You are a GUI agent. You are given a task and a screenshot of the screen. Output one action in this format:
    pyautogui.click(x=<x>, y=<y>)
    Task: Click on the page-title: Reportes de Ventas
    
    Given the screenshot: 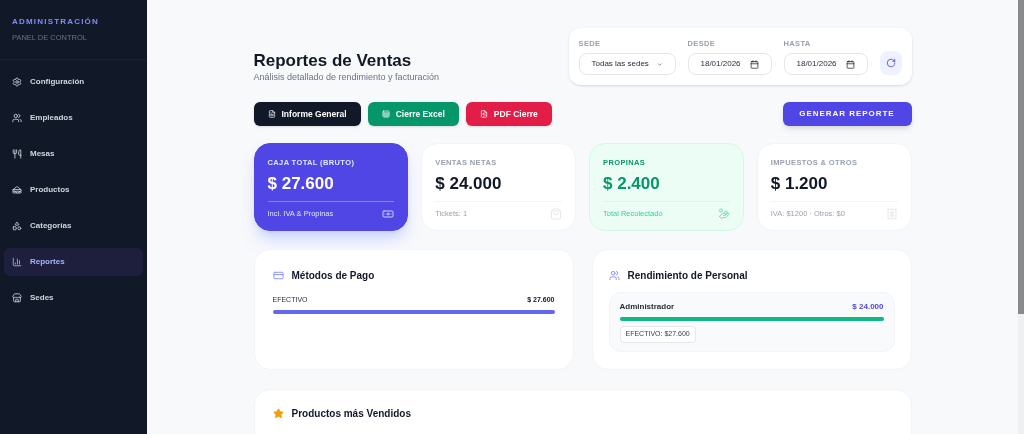 What is the action you would take?
    pyautogui.click(x=333, y=61)
    